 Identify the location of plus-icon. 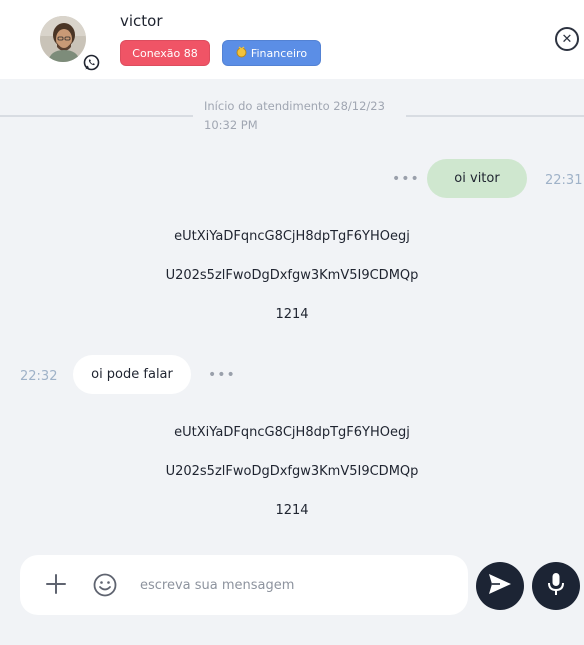
(56, 584).